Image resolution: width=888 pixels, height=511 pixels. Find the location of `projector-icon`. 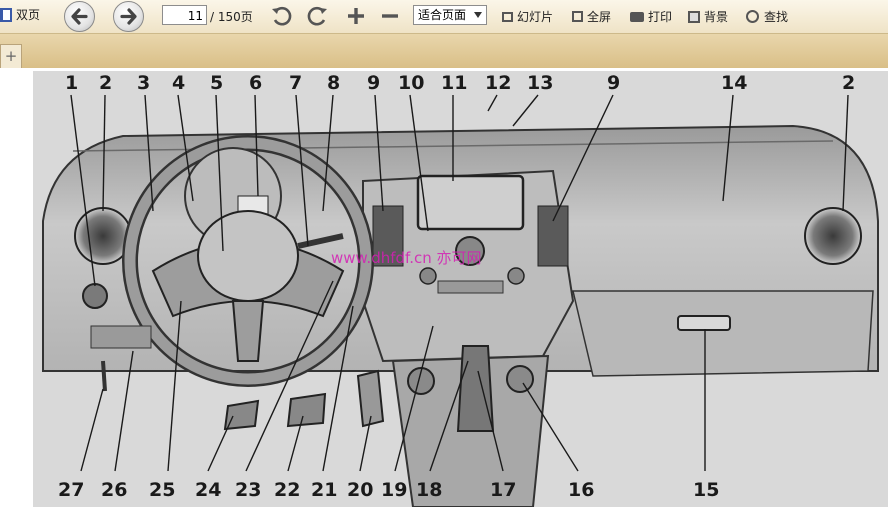

projector-icon is located at coordinates (507, 16).